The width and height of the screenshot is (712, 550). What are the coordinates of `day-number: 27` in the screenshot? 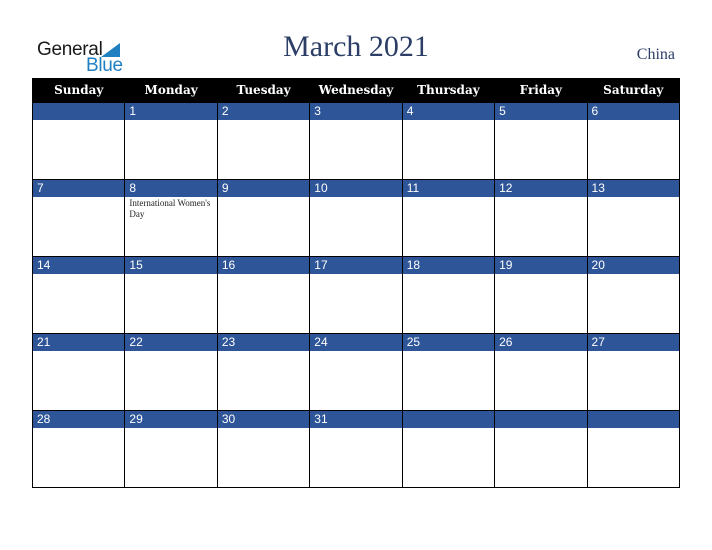 It's located at (633, 342).